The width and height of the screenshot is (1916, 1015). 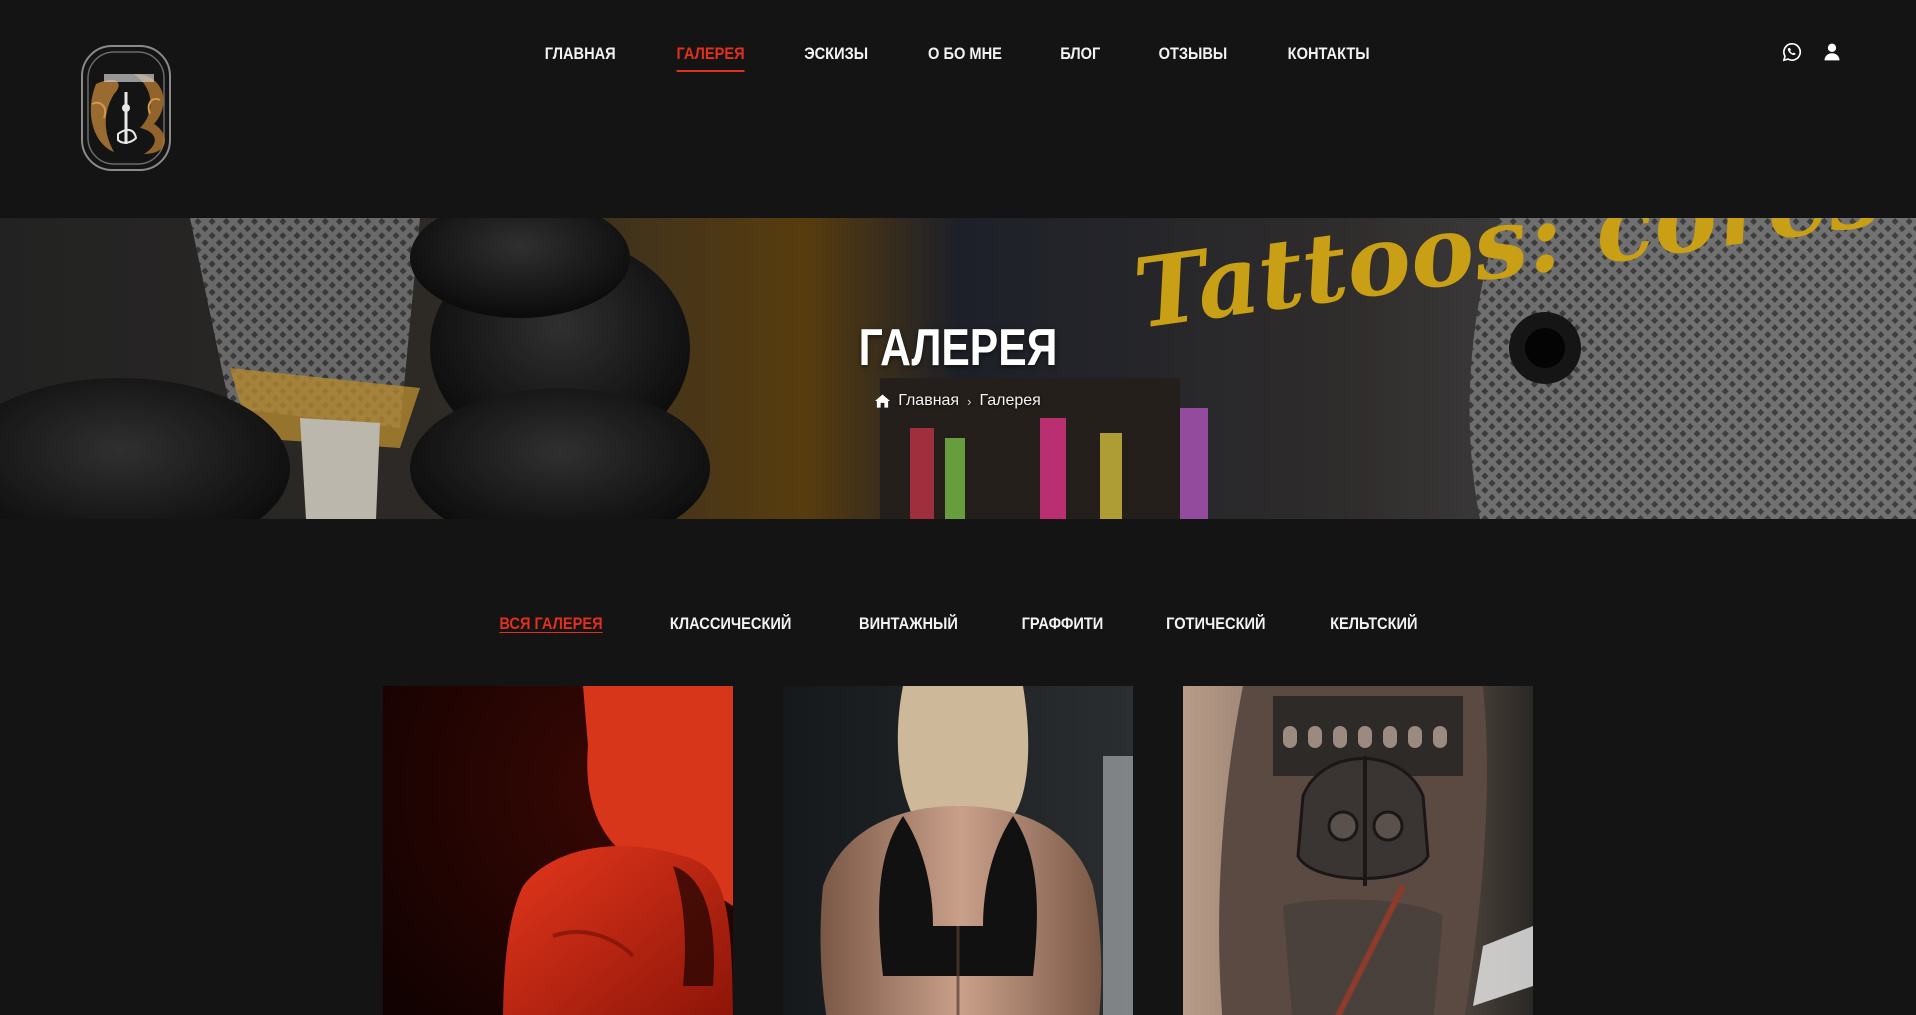 I want to click on nav-item-sketches: ЭСКИЗЫ, so click(x=836, y=56).